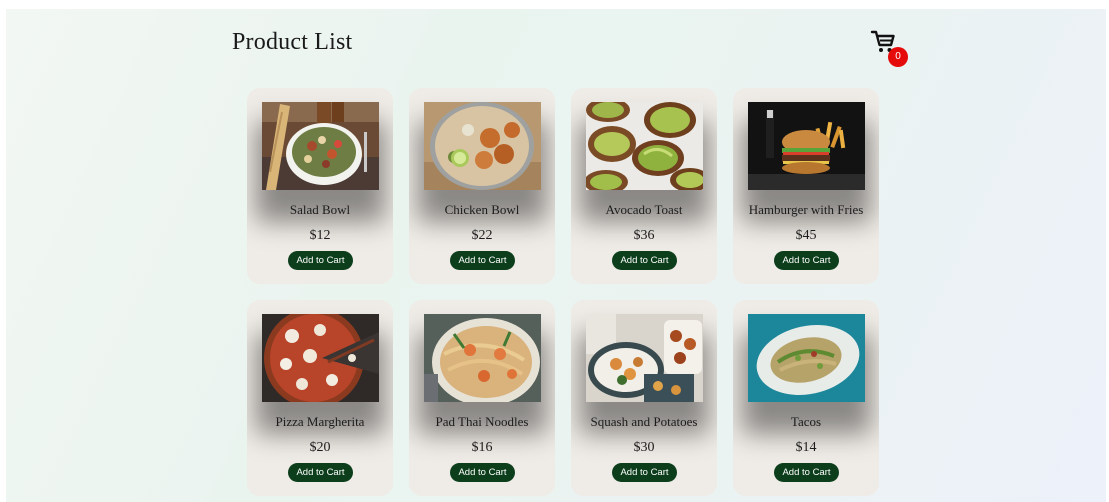  What do you see at coordinates (806, 146) in the screenshot?
I see `hamburger-image` at bounding box center [806, 146].